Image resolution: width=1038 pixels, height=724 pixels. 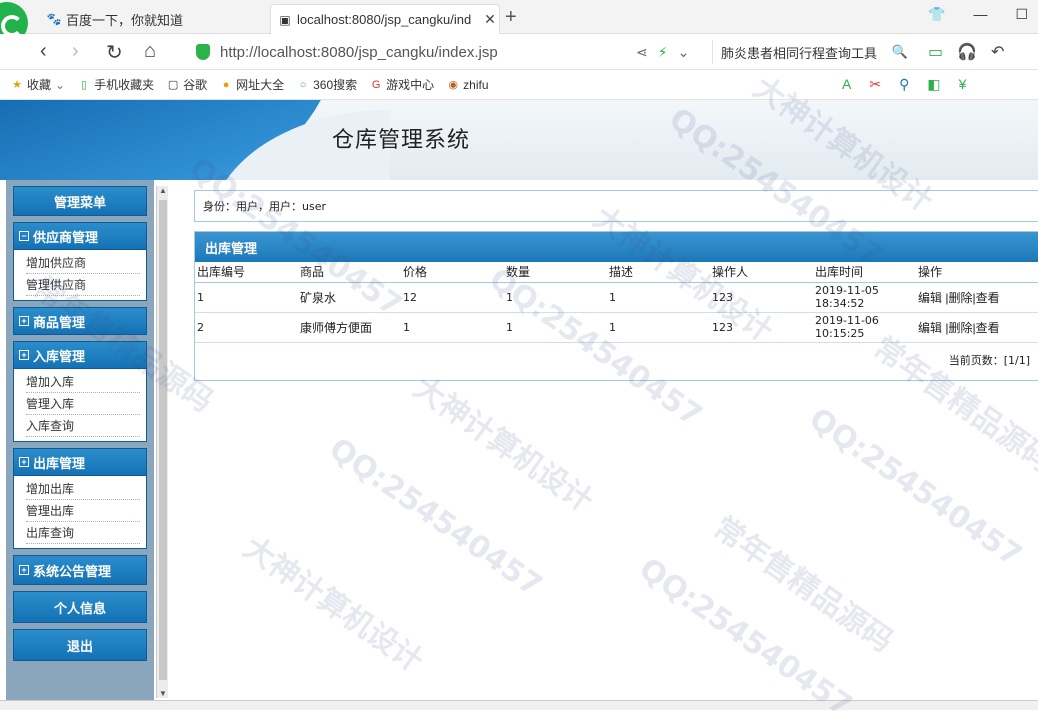 What do you see at coordinates (684, 52) in the screenshot?
I see `chevron-down-icon: ⌄` at bounding box center [684, 52].